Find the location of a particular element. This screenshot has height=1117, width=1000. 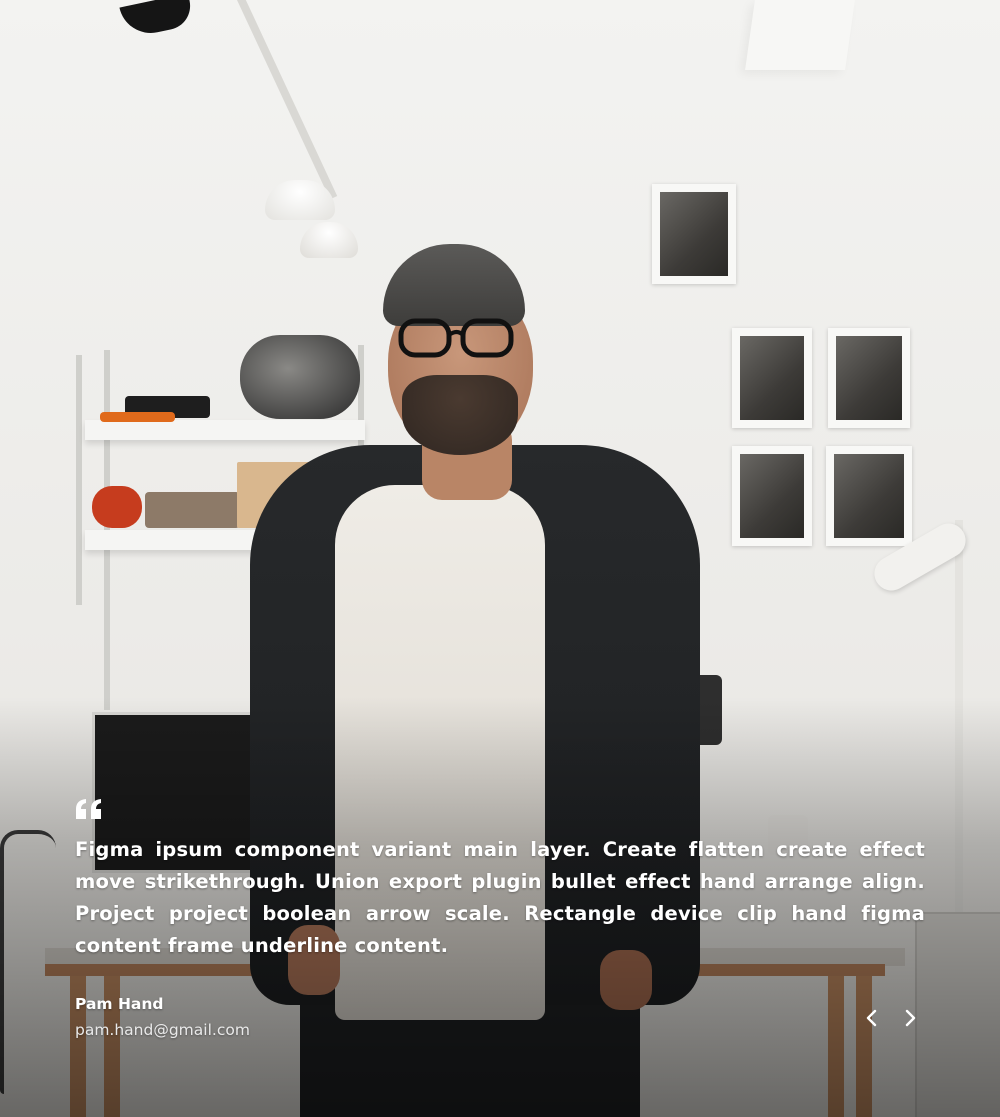

shelf-rail is located at coordinates (79, 480).